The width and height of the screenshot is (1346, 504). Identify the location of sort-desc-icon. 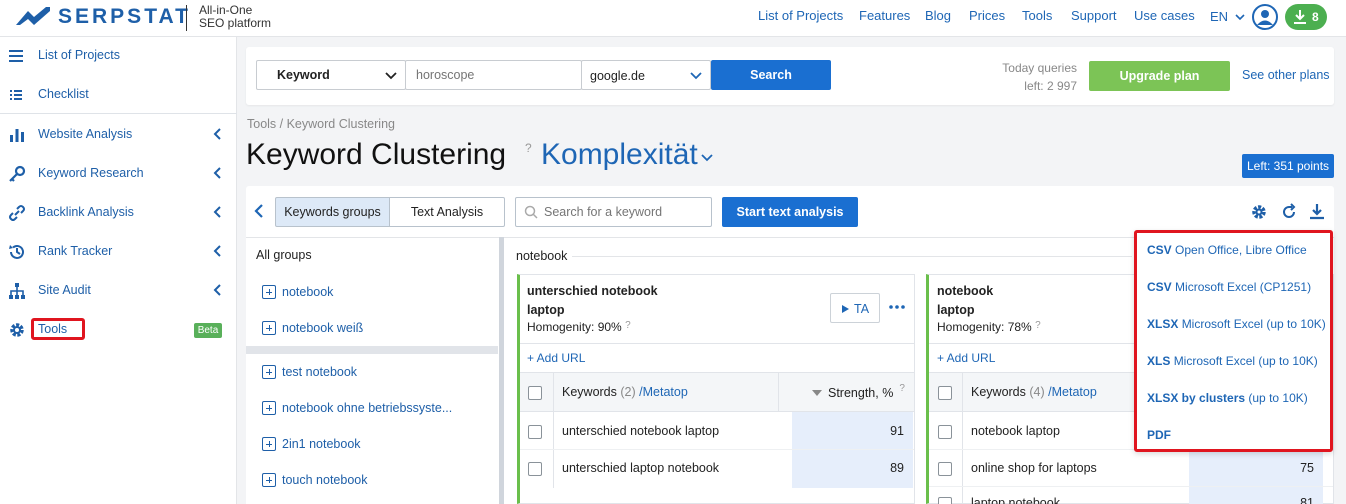
(817, 392).